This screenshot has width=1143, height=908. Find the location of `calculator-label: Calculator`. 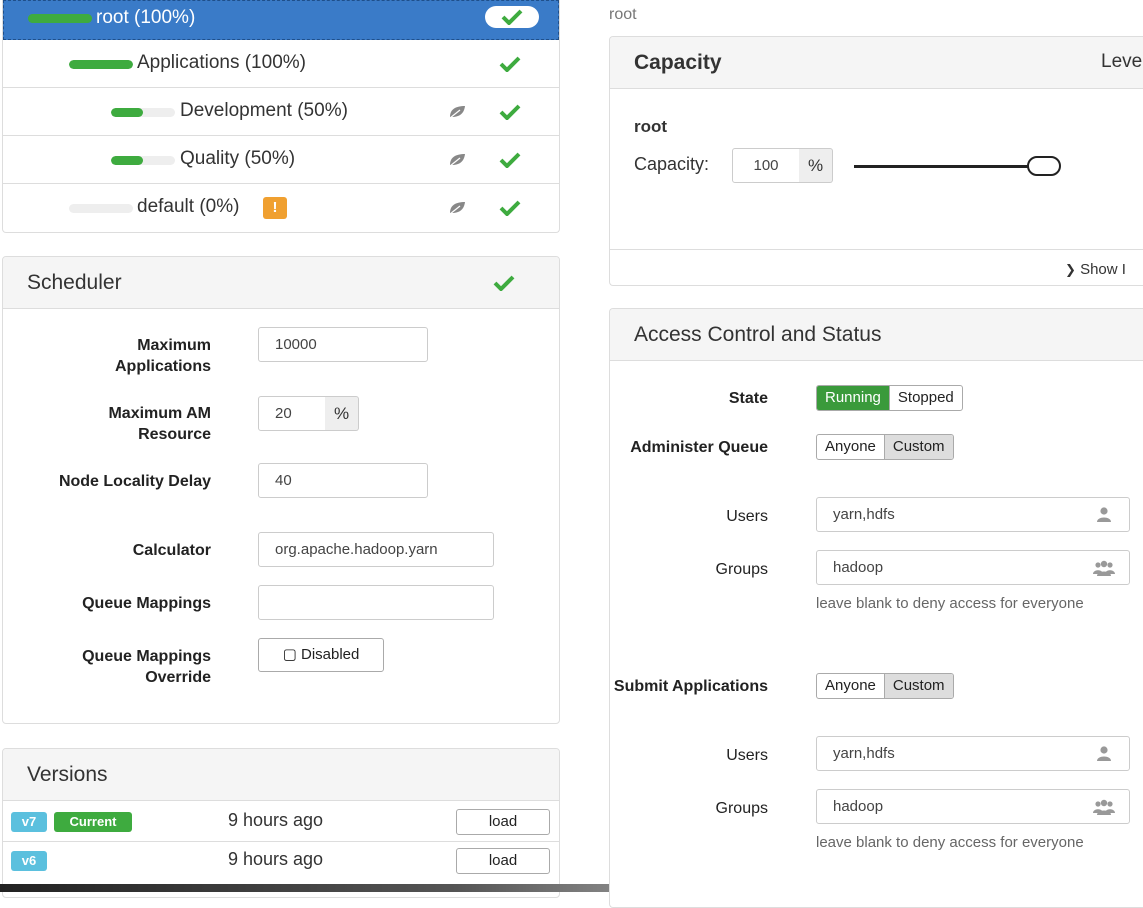

calculator-label: Calculator is located at coordinates (171, 550).